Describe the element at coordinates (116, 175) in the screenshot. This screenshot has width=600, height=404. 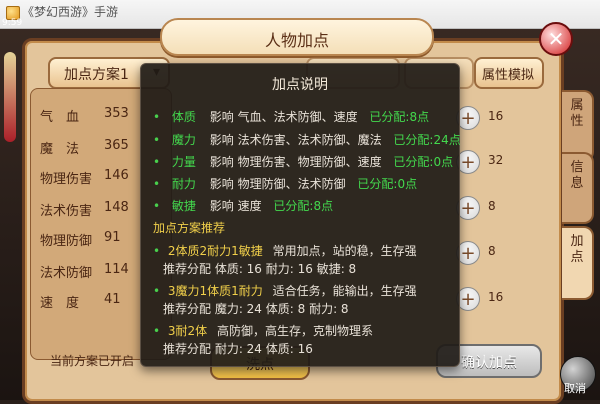
I see `attribute-value: 146` at that location.